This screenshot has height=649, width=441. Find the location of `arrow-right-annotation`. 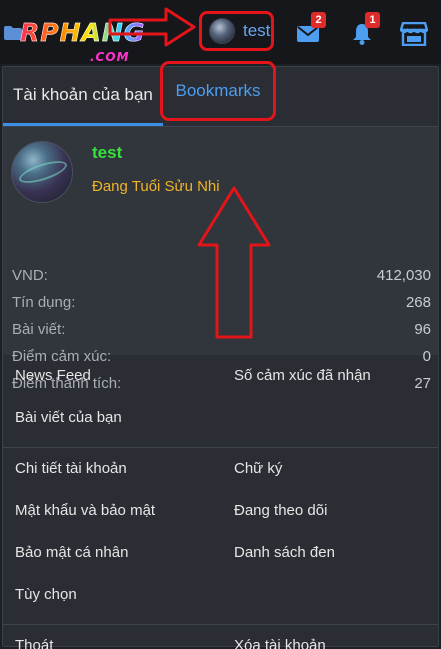

arrow-right-annotation is located at coordinates (152, 27).